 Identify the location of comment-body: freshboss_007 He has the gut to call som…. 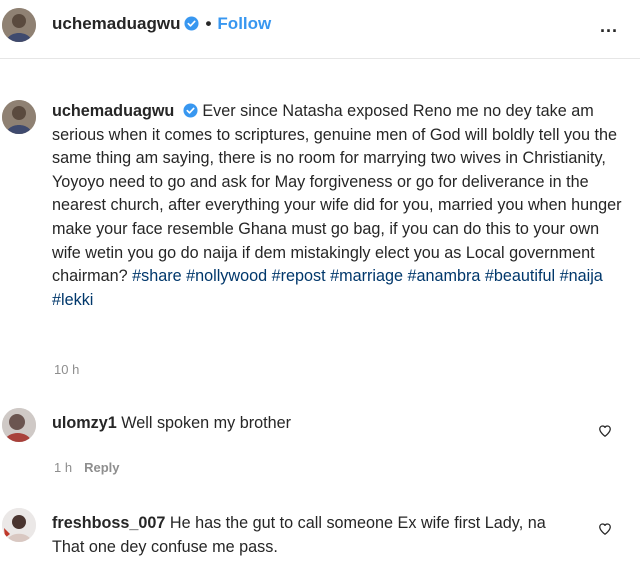
(312, 535).